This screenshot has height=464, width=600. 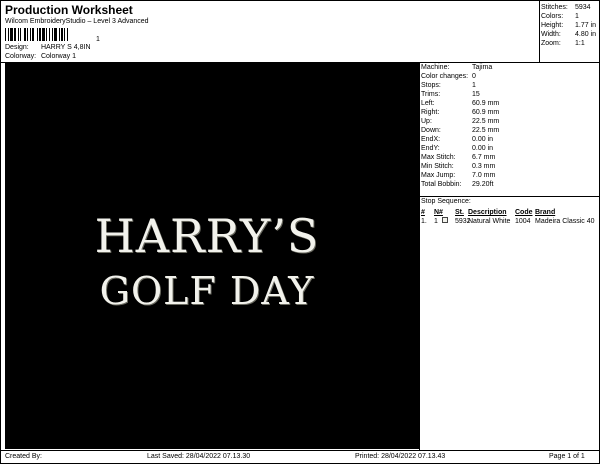 What do you see at coordinates (569, 34) in the screenshot?
I see `stat-width: Width: 4.80 in` at bounding box center [569, 34].